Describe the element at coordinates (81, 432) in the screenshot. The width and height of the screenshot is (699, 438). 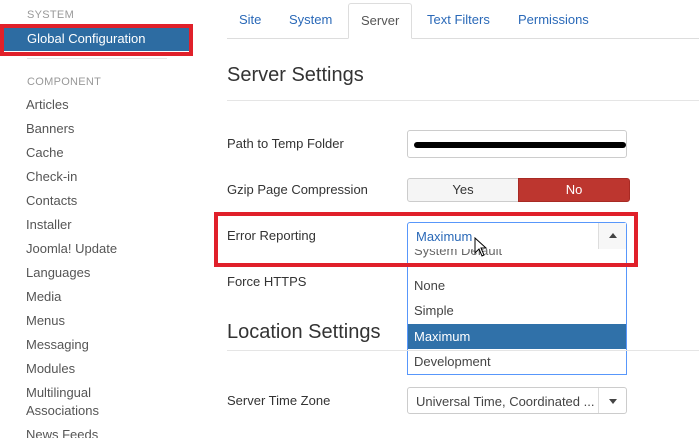
I see `sidebar-item-news-feeds: News Feeds` at that location.